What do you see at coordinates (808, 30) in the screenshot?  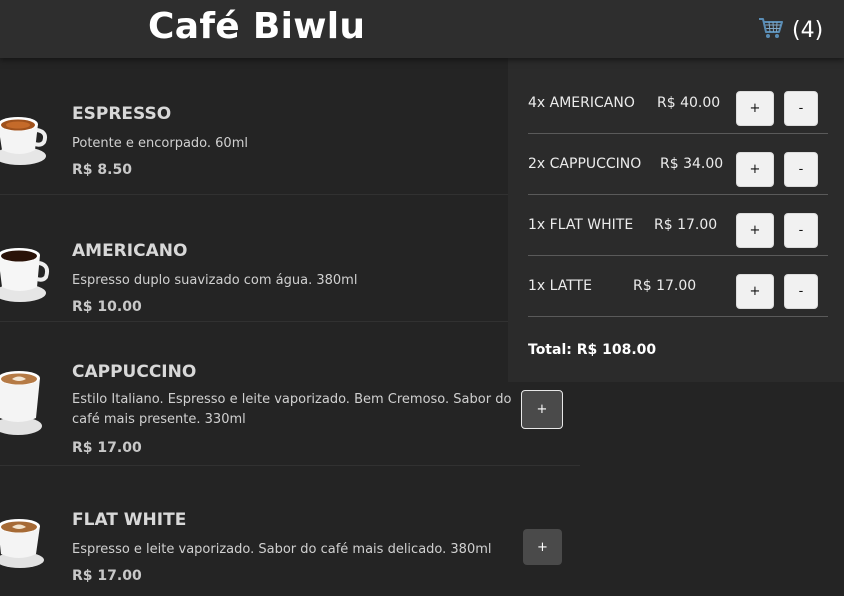 I see `cart-count: (4)` at bounding box center [808, 30].